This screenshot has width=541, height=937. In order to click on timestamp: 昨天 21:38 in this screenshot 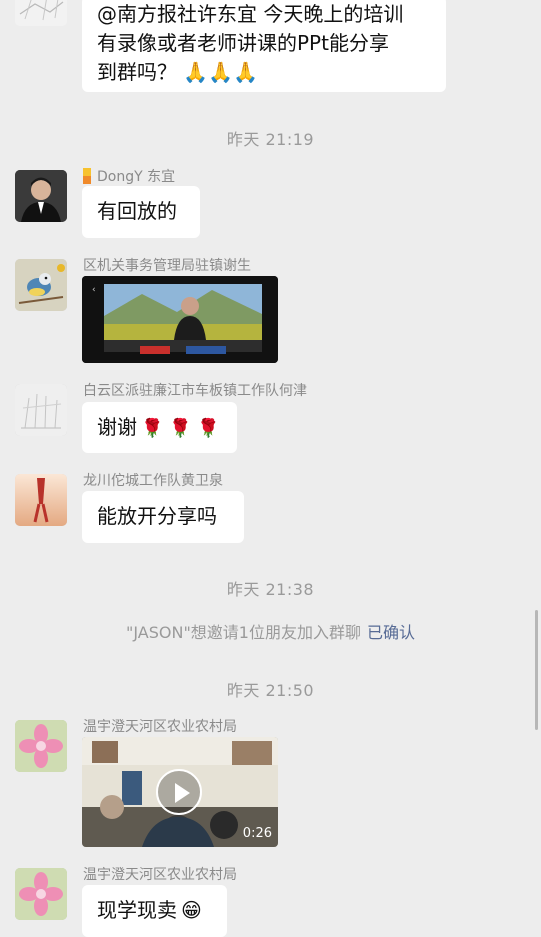, I will do `click(270, 589)`.